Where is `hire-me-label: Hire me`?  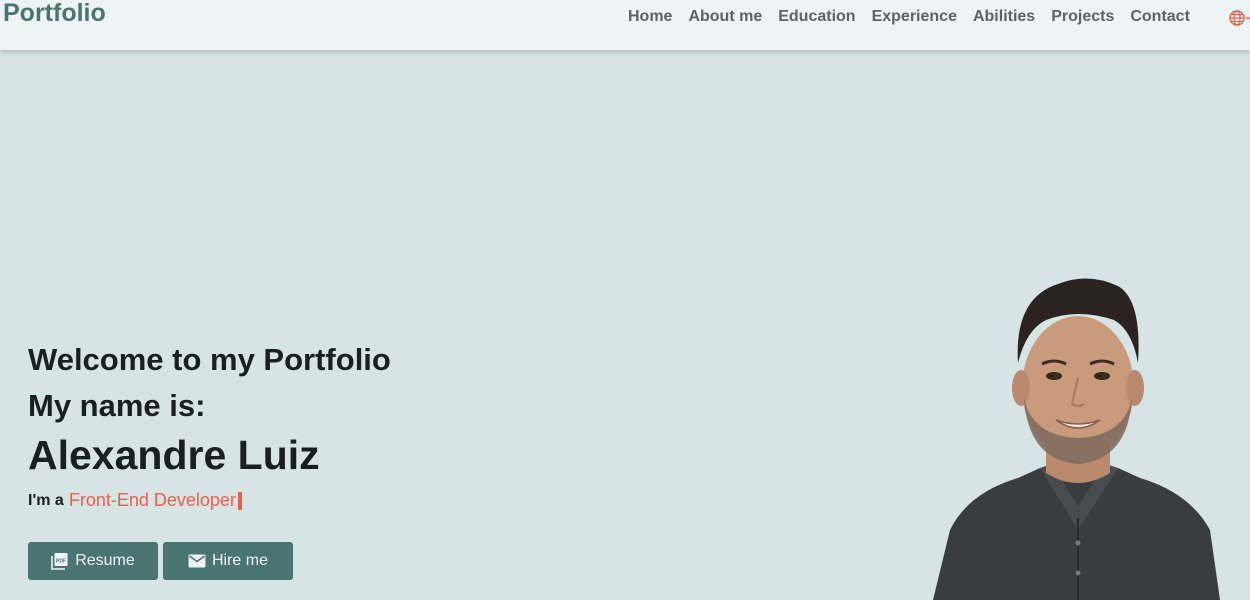
hire-me-label: Hire me is located at coordinates (239, 560).